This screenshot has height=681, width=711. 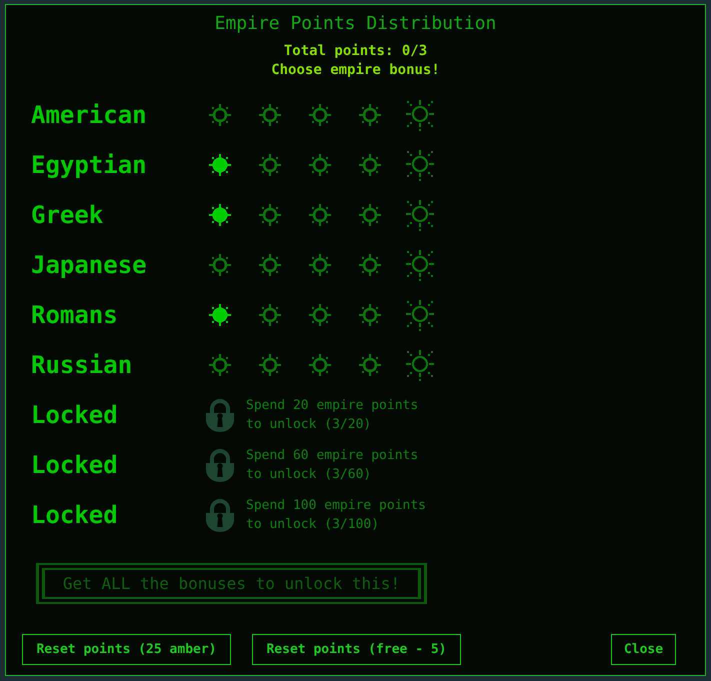 I want to click on total-points-text: Total points: 0/3, so click(x=356, y=51).